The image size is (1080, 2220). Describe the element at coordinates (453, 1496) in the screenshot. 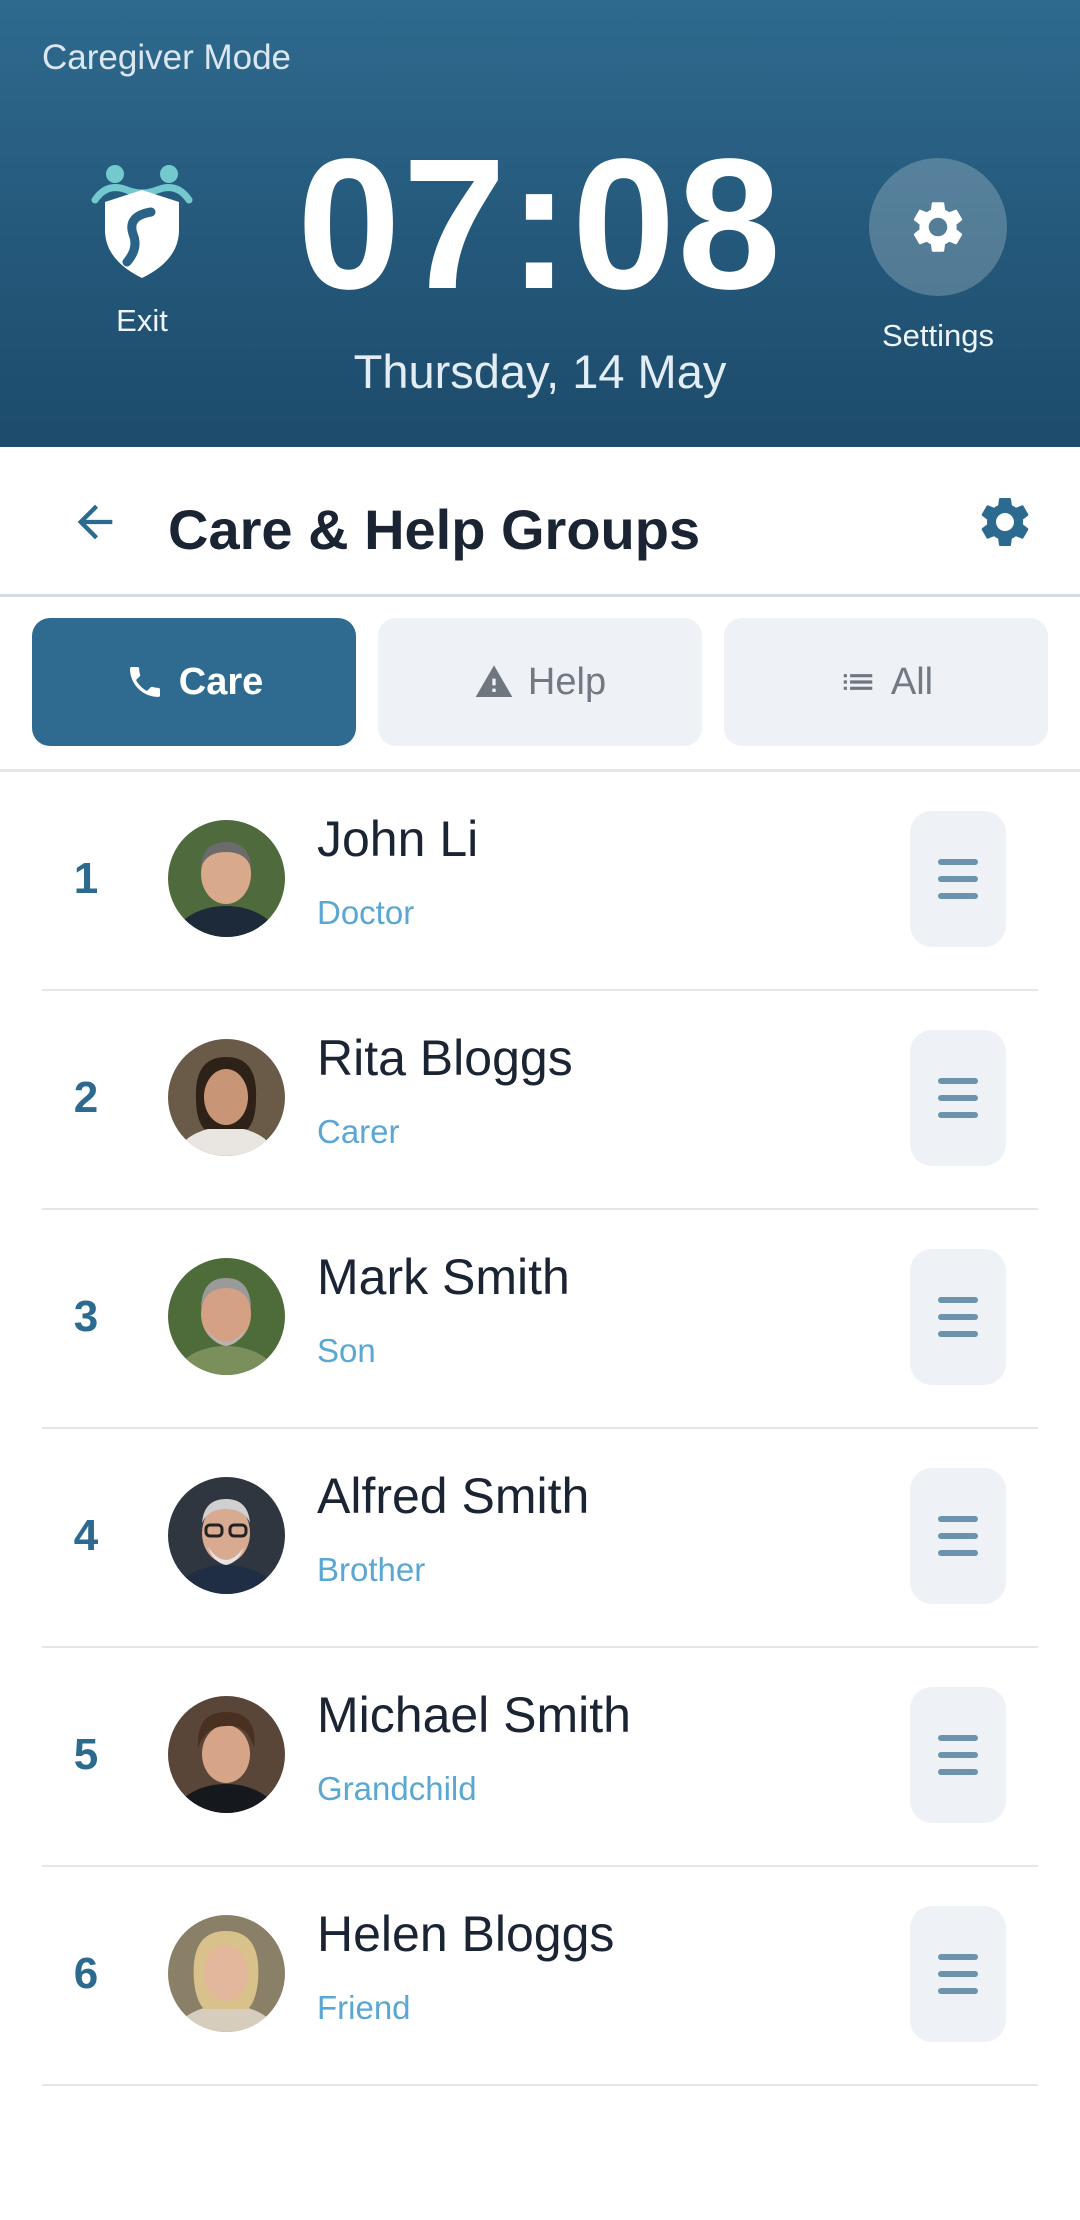

I see `contact-name: Alfred Smith` at that location.